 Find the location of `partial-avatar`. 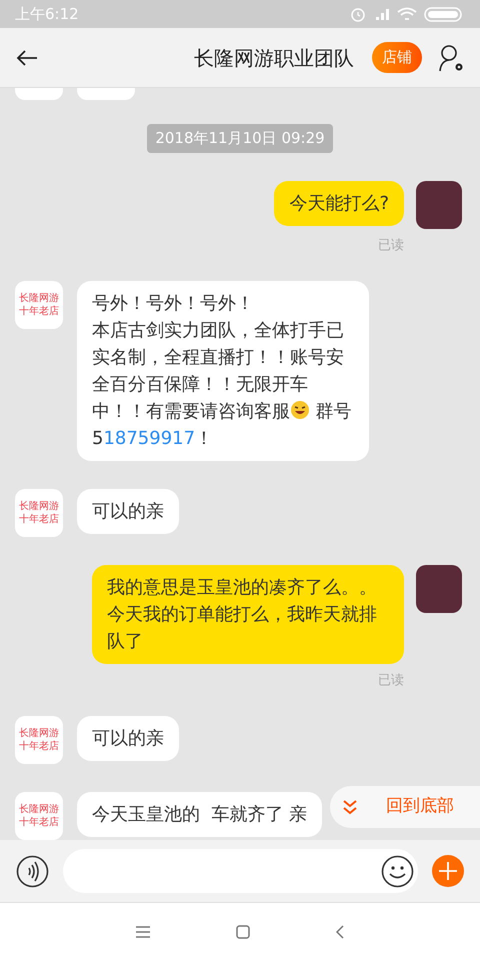

partial-avatar is located at coordinates (39, 94).